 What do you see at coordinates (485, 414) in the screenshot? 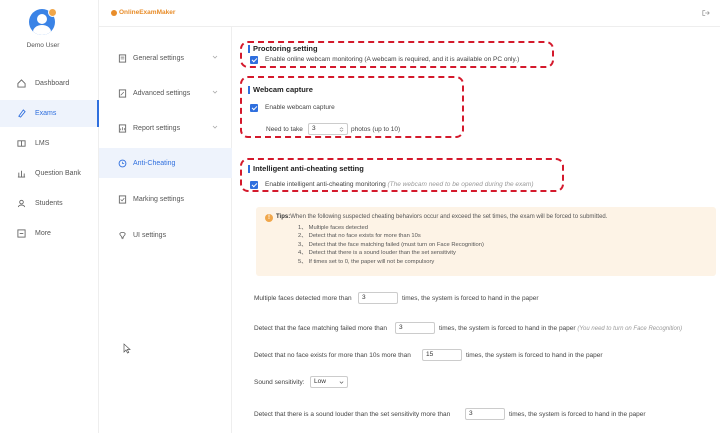
I see `sound-input: 3` at bounding box center [485, 414].